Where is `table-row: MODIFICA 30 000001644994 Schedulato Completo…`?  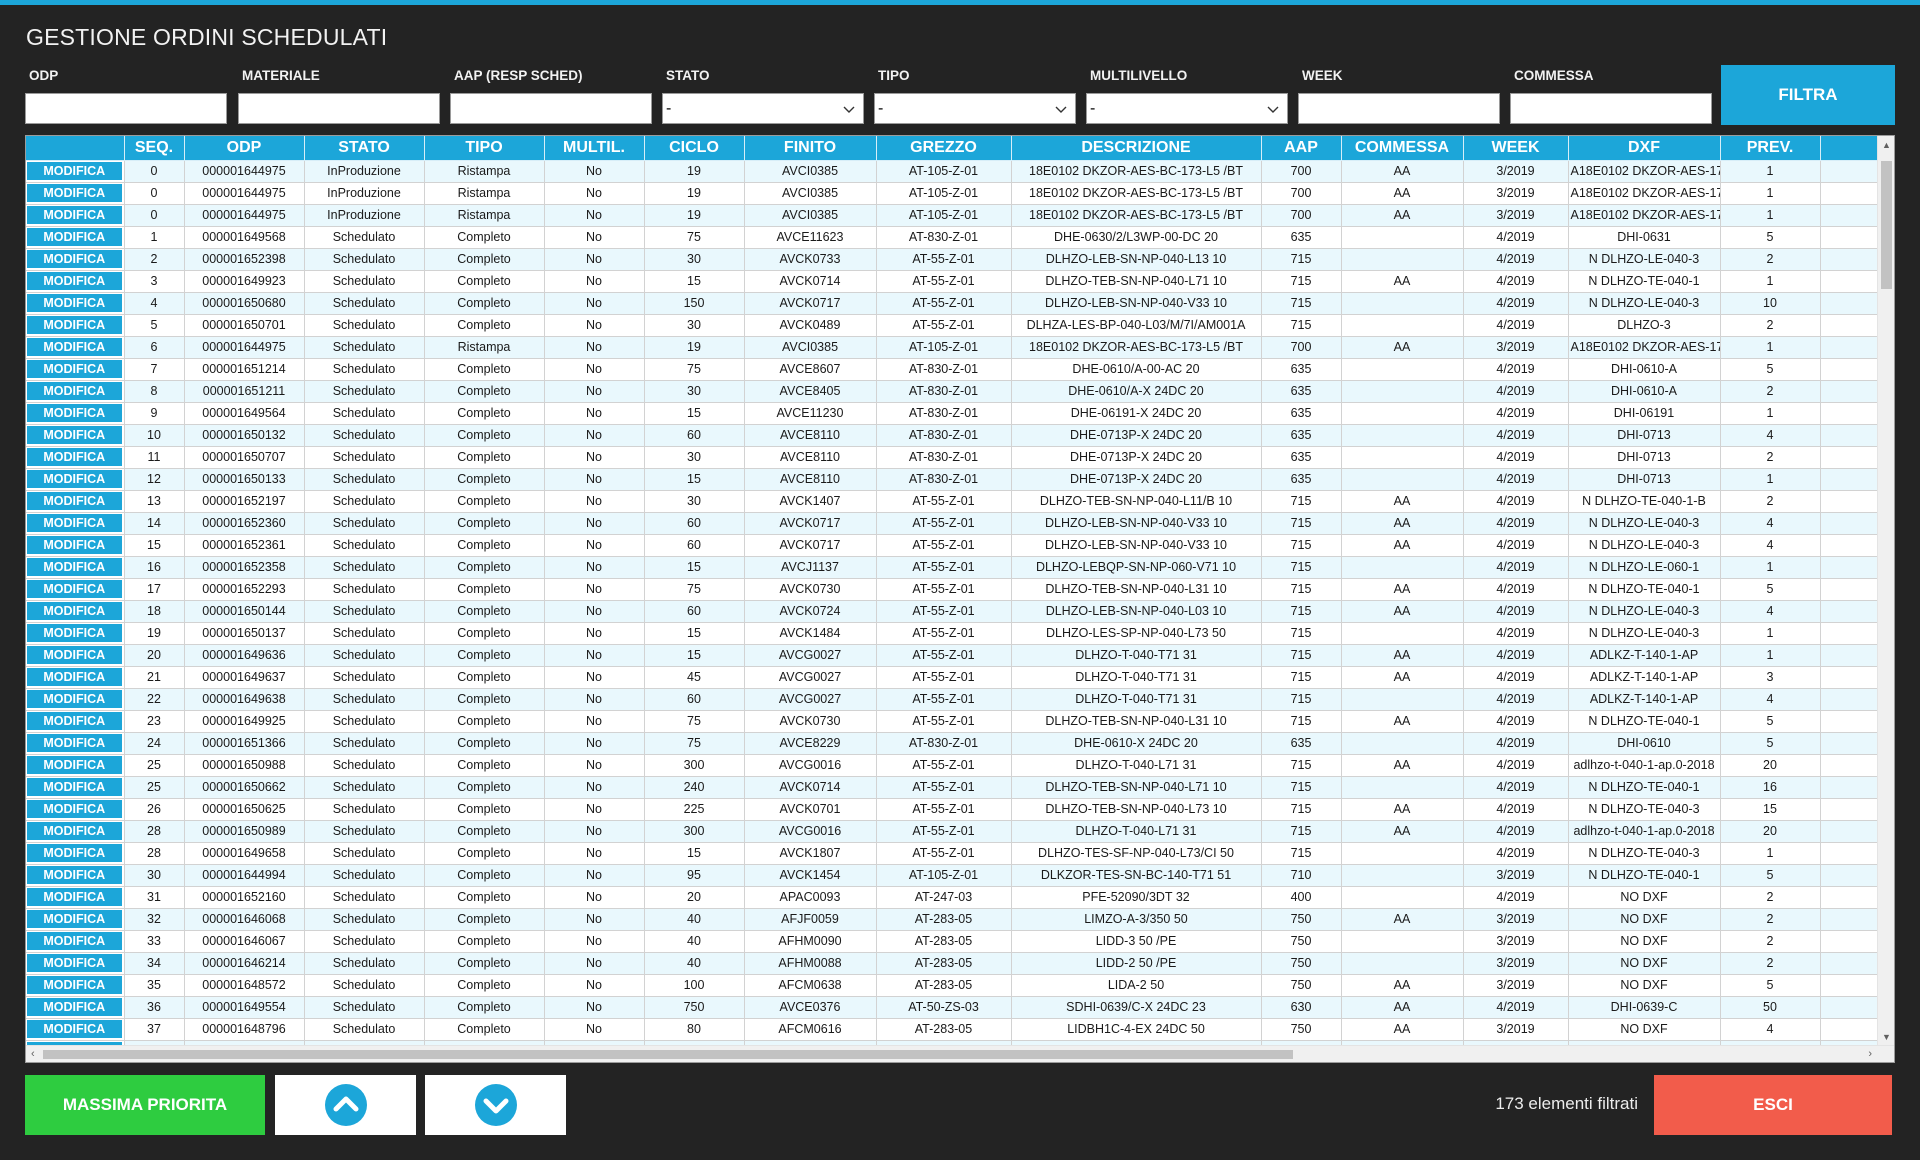
table-row: MODIFICA 30 000001644994 Schedulato Completo… is located at coordinates (952, 875).